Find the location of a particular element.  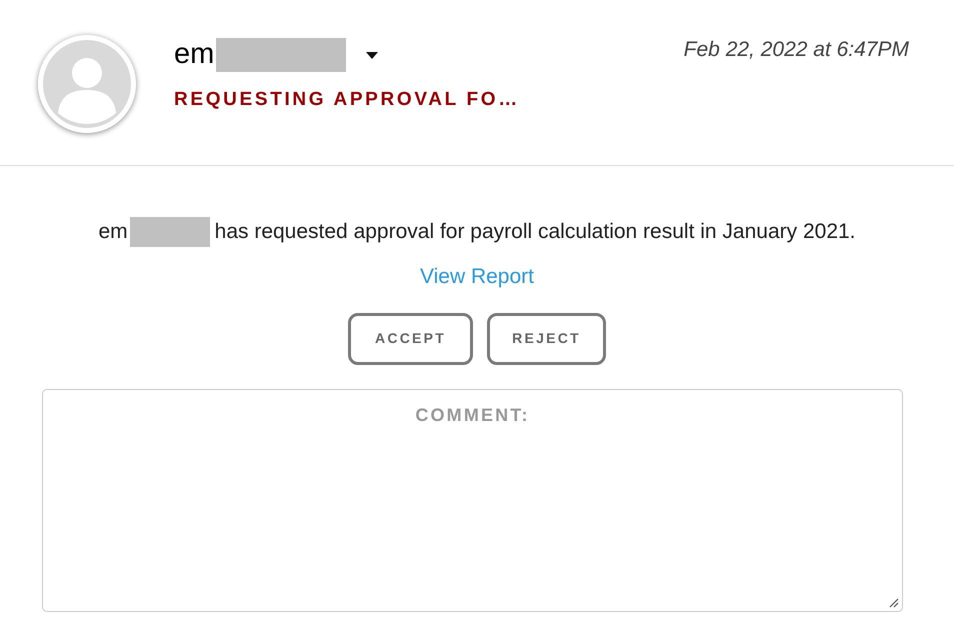

reject-button: REJECT is located at coordinates (546, 338).